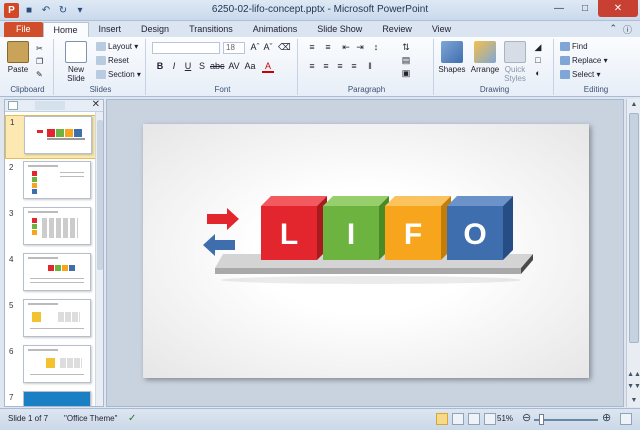 The image size is (640, 430). What do you see at coordinates (452, 52) in the screenshot?
I see `shapes-icon` at bounding box center [452, 52].